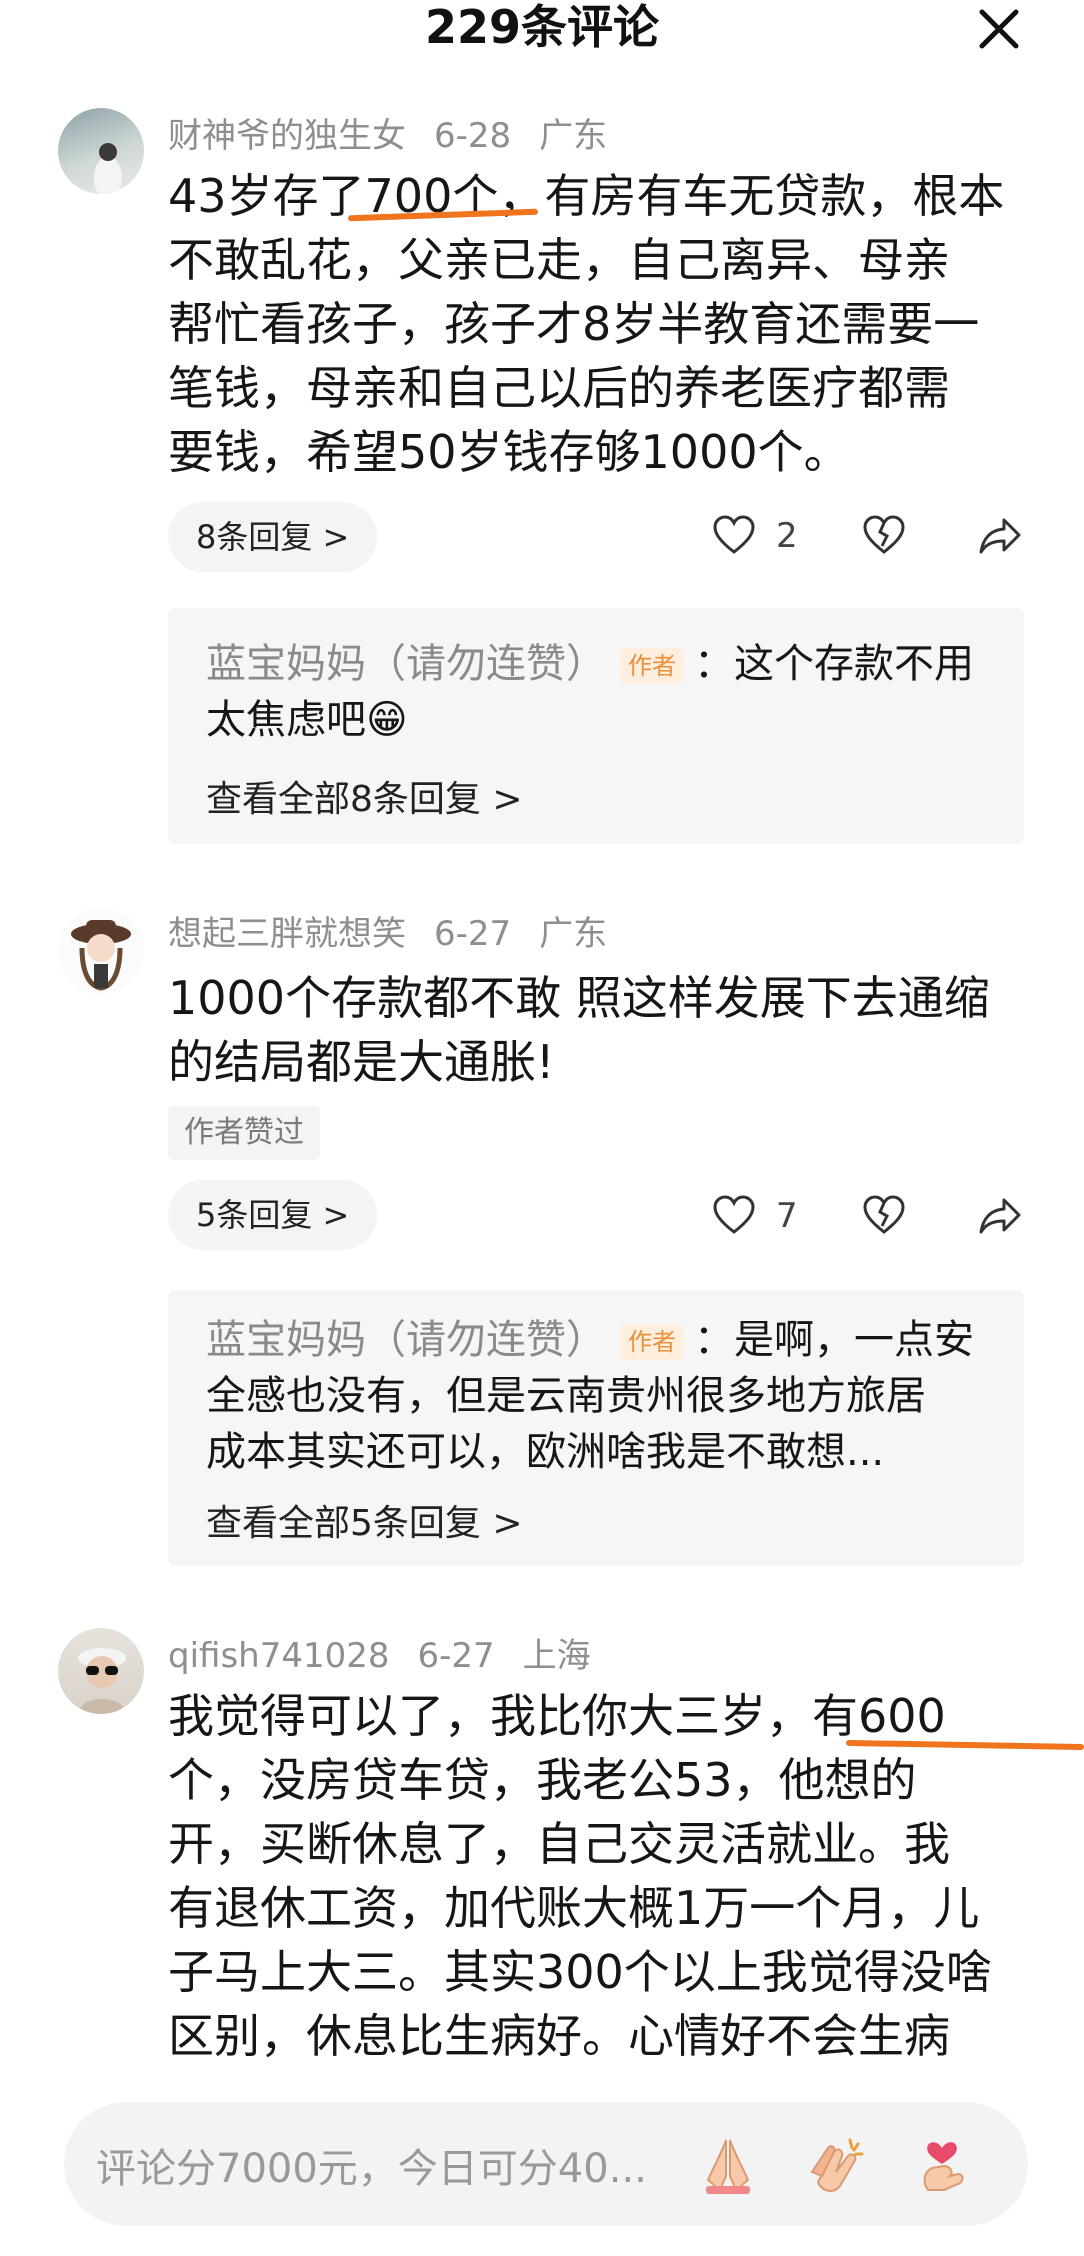 The image size is (1084, 2256). What do you see at coordinates (559, 260) in the screenshot?
I see `comment-line: 不敢乱花，父亲已走，自己离异、母亲` at bounding box center [559, 260].